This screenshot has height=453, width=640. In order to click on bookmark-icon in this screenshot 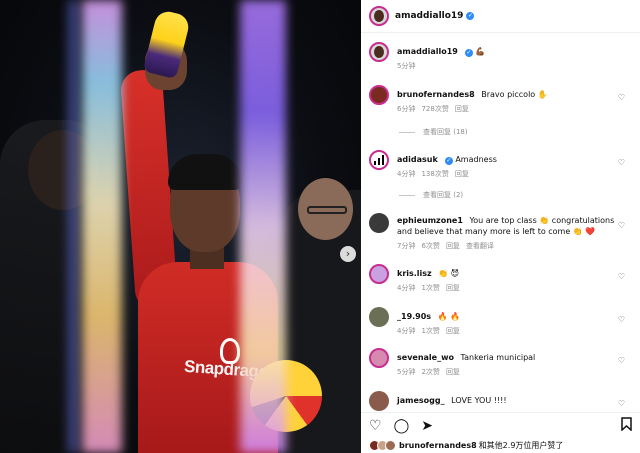, I will do `click(626, 425)`.